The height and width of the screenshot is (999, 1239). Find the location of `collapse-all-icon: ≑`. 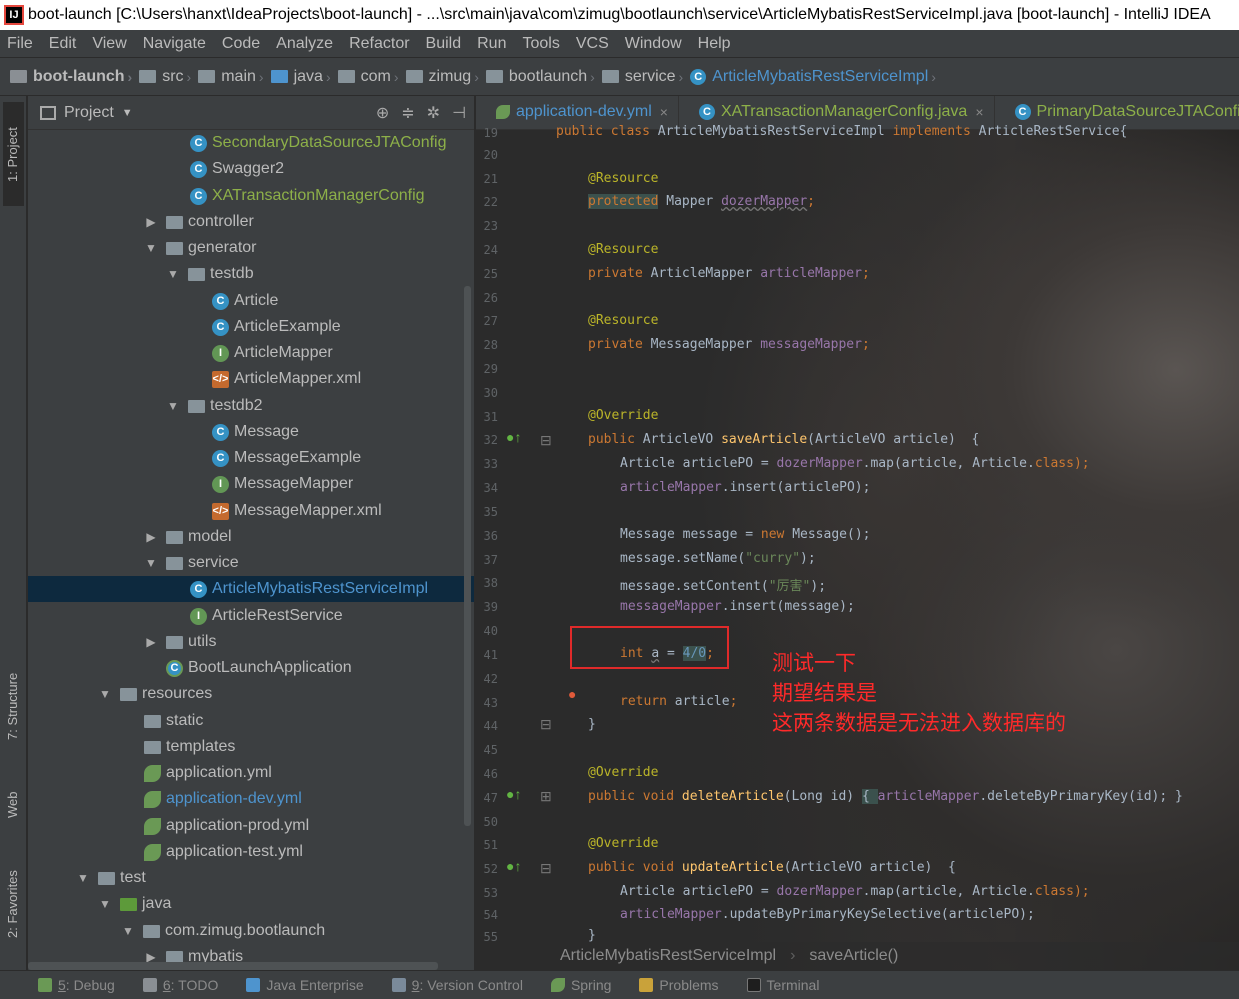

collapse-all-icon: ≑ is located at coordinates (407, 113).